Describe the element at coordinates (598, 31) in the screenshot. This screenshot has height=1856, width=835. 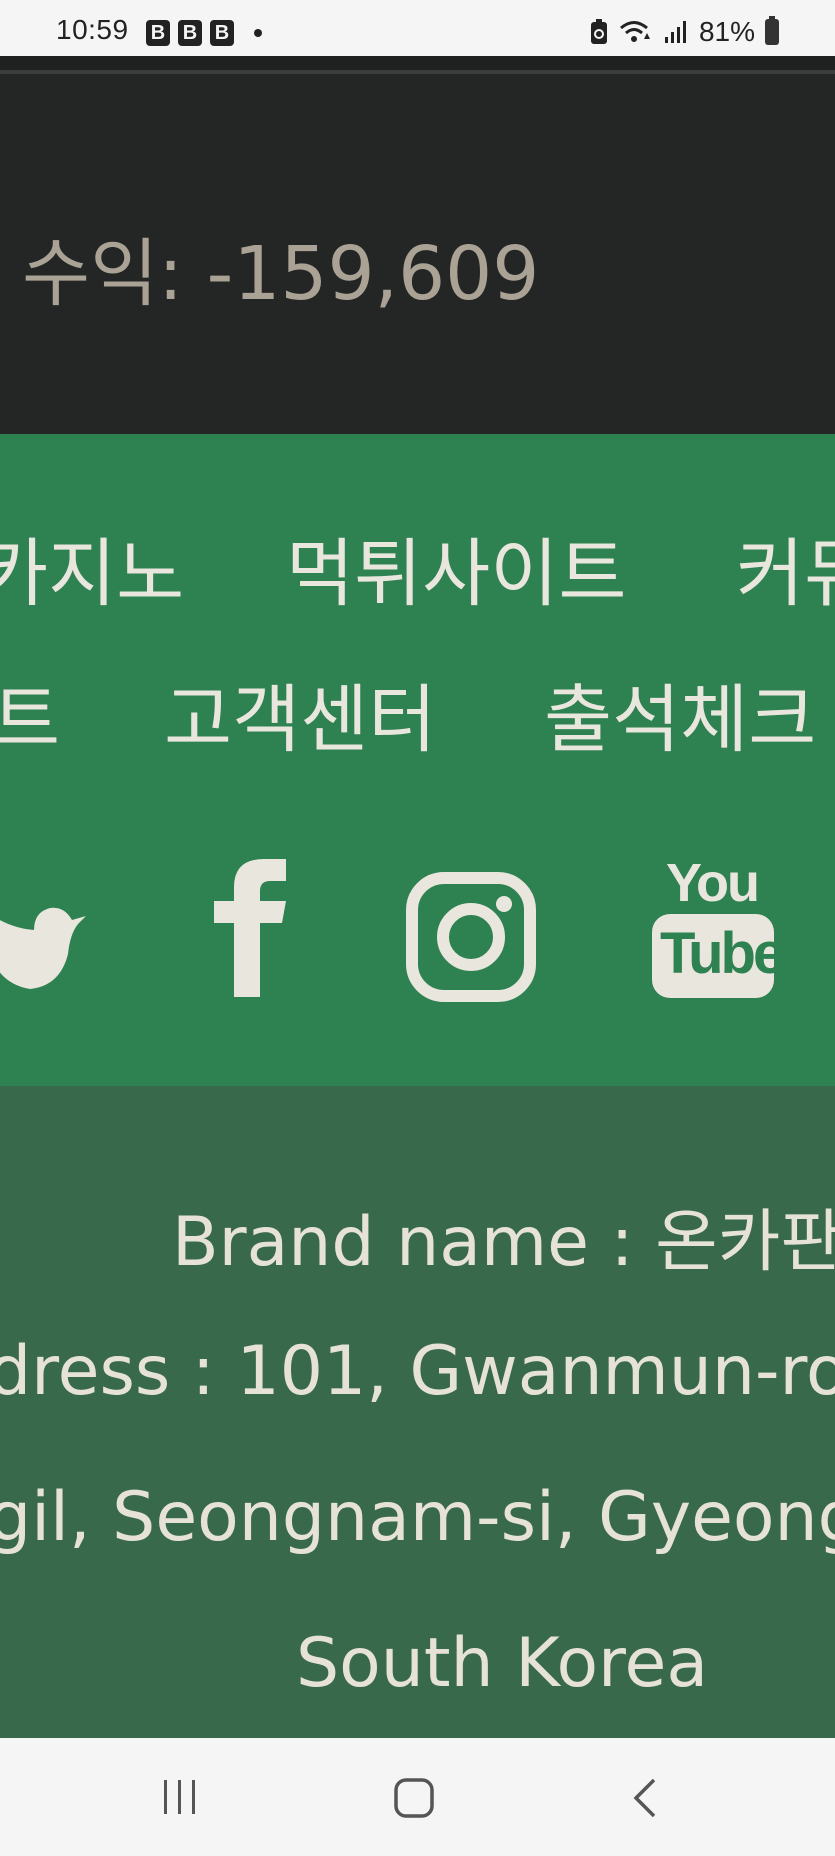
I see `battery-saver-icon` at that location.